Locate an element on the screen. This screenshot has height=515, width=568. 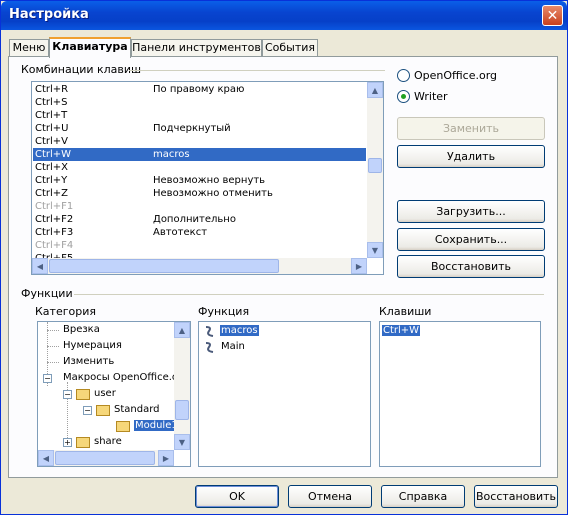
tree-item-module1: Module1 is located at coordinates (156, 426).